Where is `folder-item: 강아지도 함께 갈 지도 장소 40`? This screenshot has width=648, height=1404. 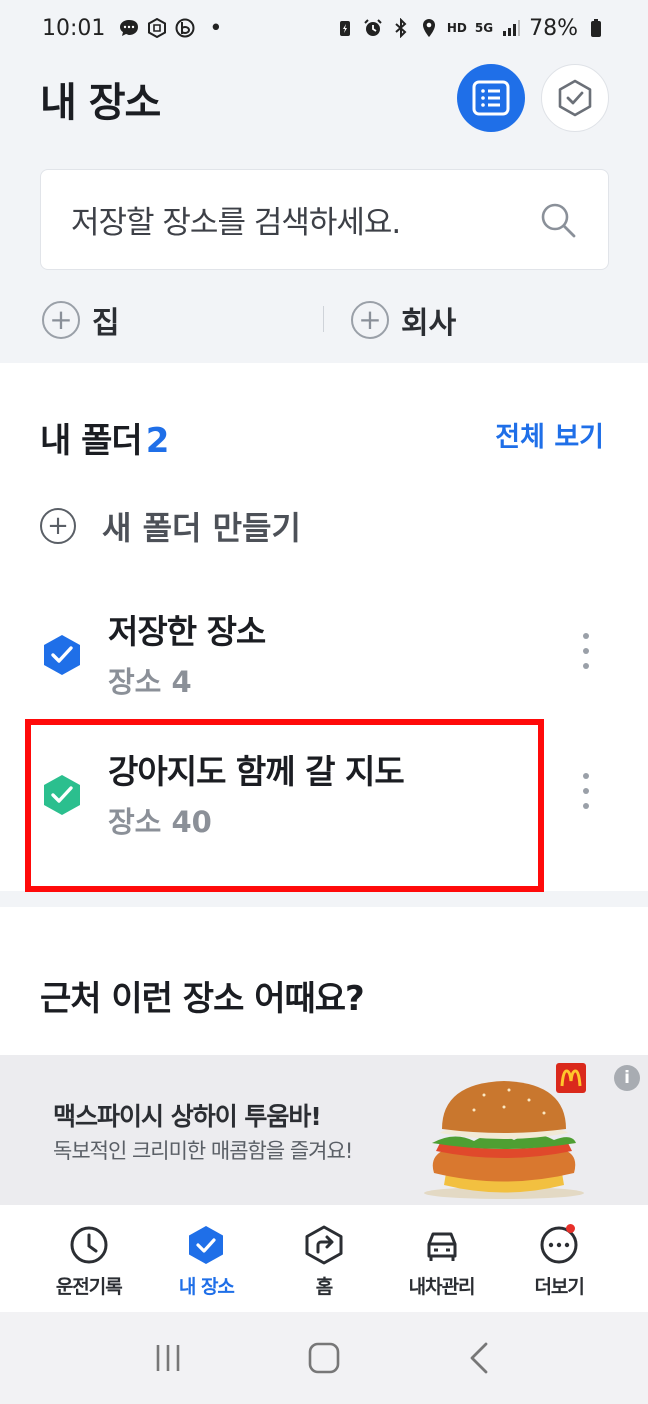 folder-item: 강아지도 함께 갈 지도 장소 40 is located at coordinates (324, 796).